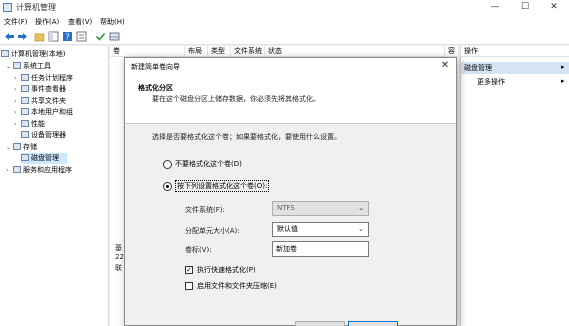 The width and height of the screenshot is (569, 326). I want to click on file-system-select: NTFS ⌄, so click(320, 208).